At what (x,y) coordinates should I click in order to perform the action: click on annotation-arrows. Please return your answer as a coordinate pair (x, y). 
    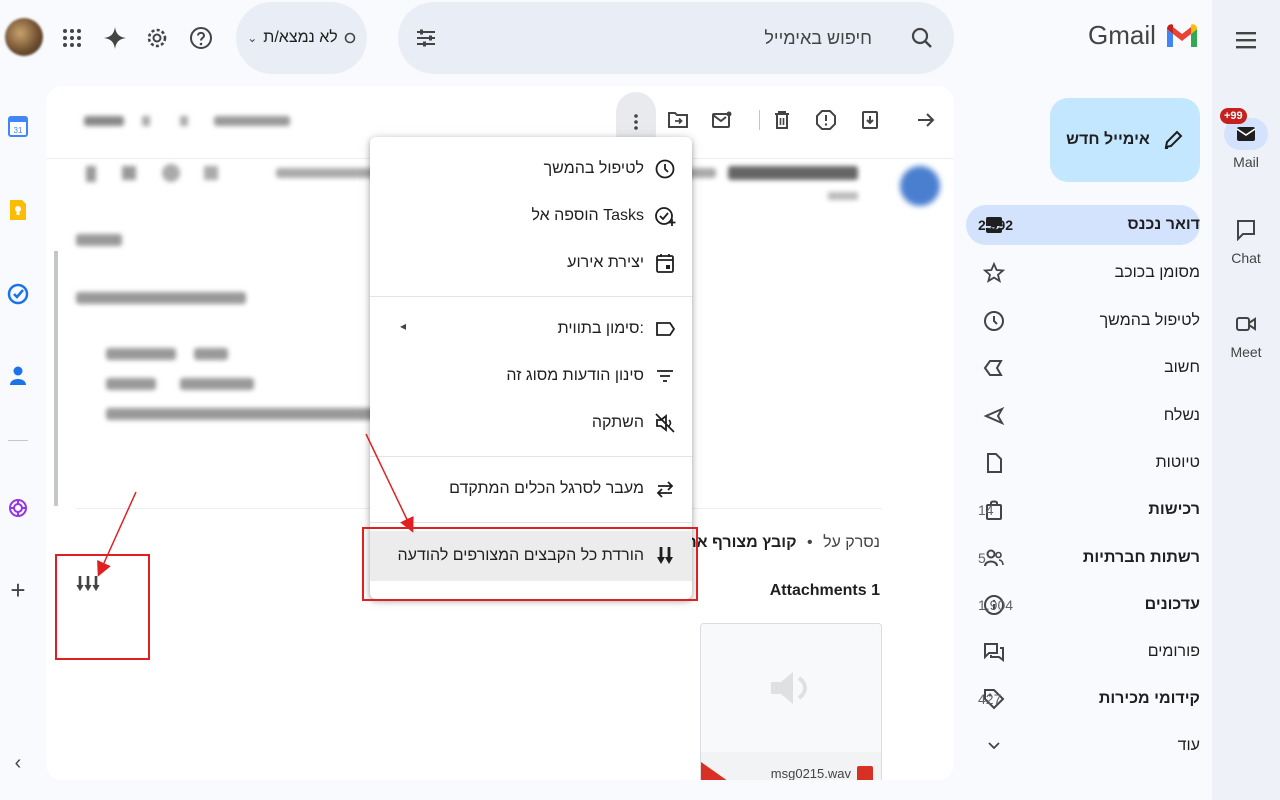
    Looking at the image, I should click on (255, 505).